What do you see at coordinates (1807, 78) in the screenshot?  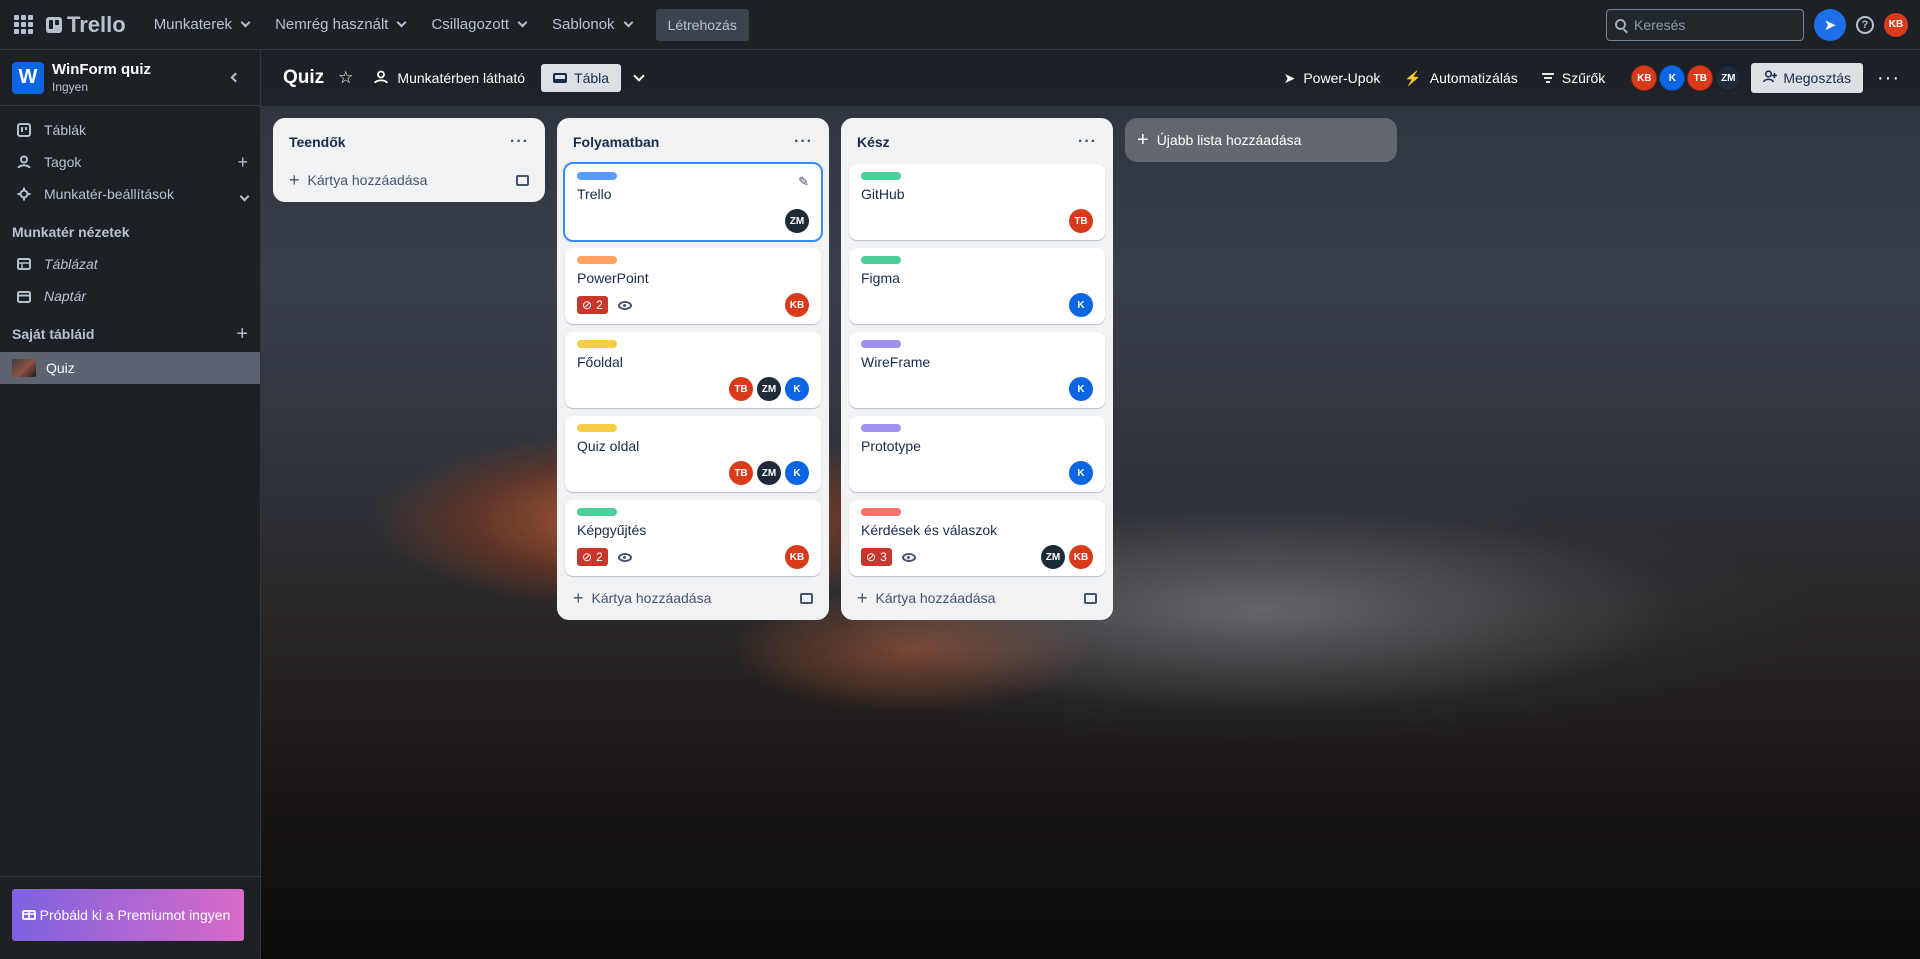 I see `share-button: Megosztás` at bounding box center [1807, 78].